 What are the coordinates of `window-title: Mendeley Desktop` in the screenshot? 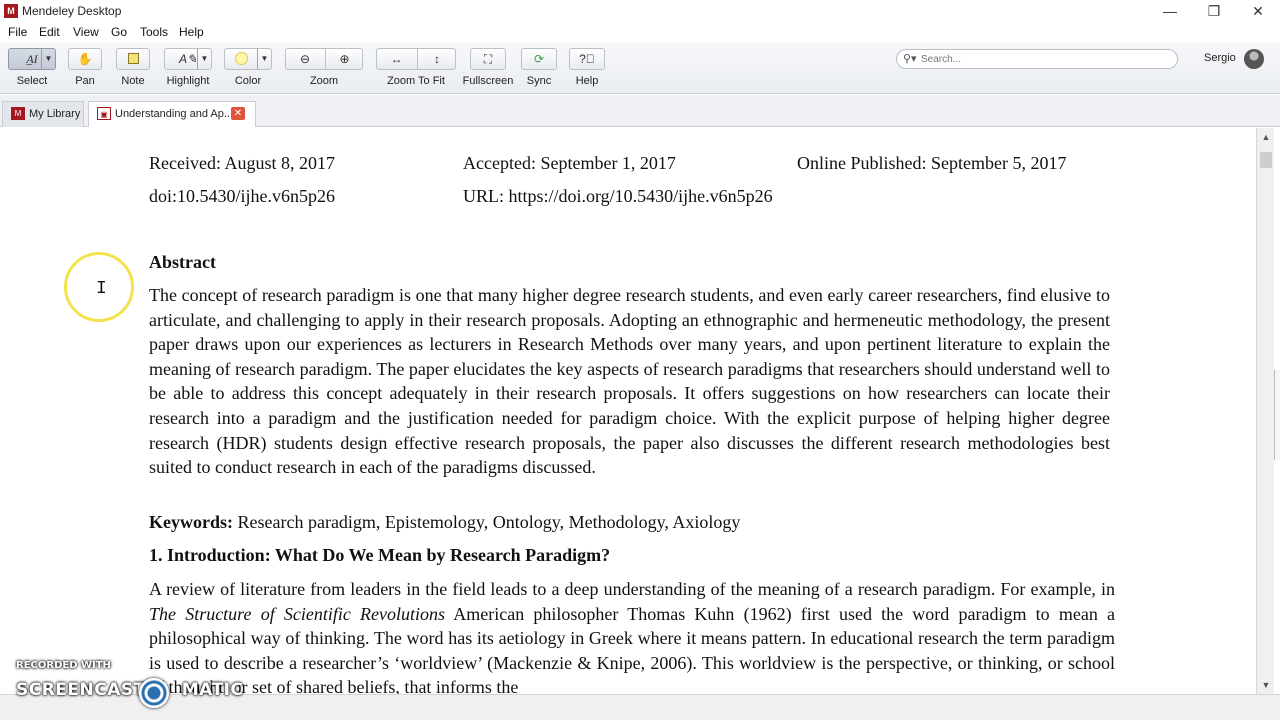 It's located at (72, 11).